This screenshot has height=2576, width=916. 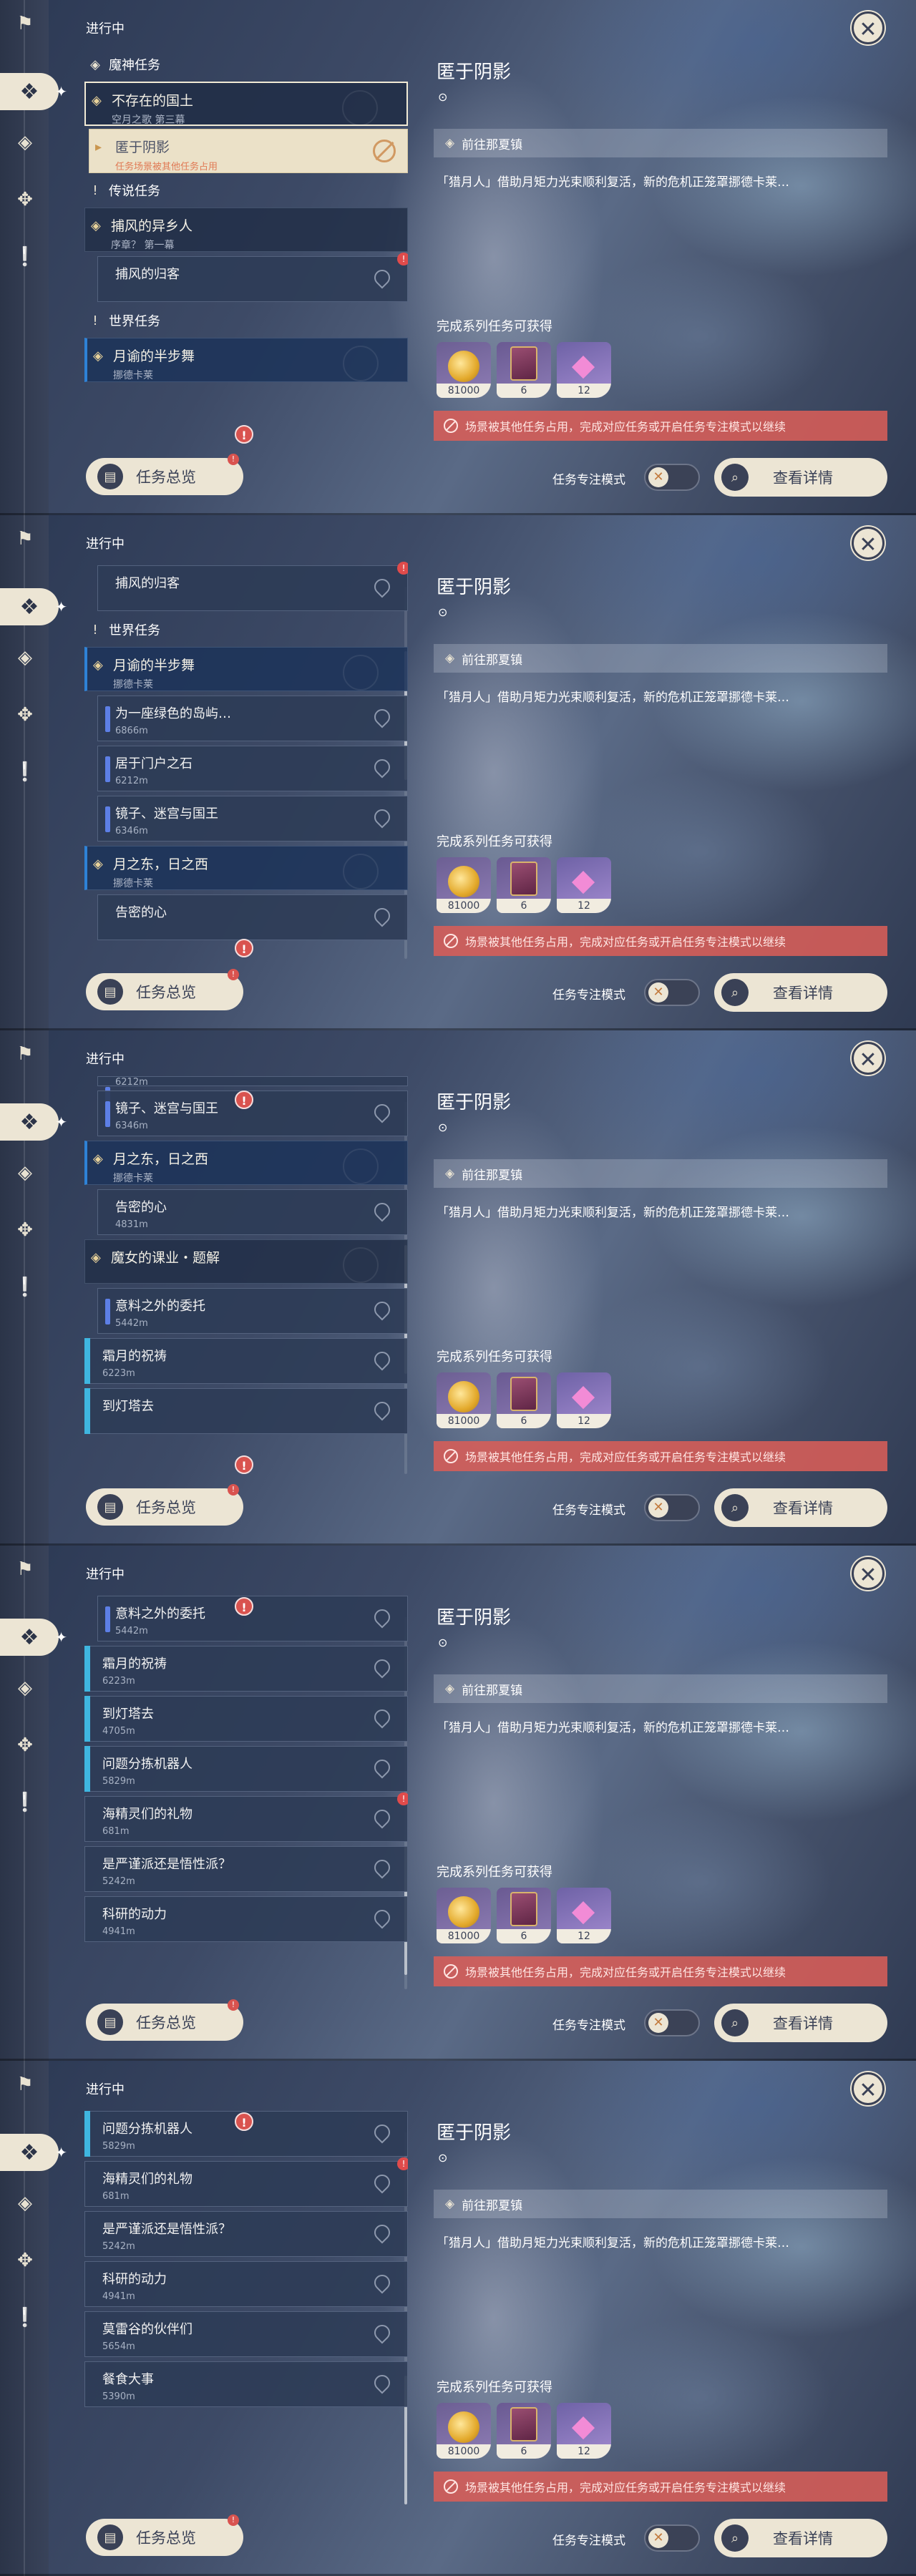 What do you see at coordinates (252, 818) in the screenshot?
I see `subquest-item: 镜子、迷宫与国王 6346m` at bounding box center [252, 818].